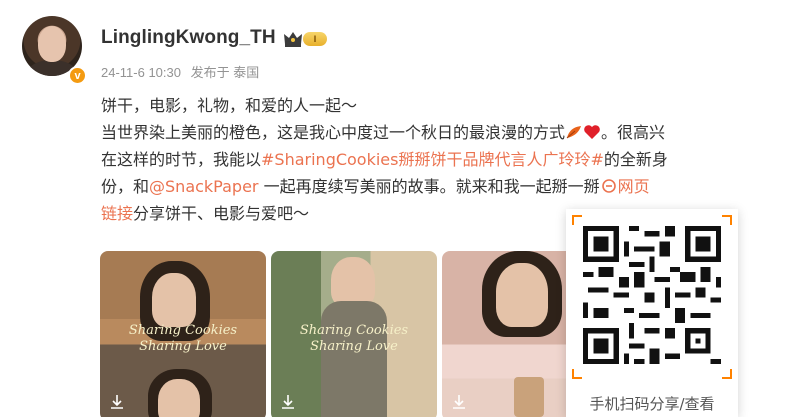  Describe the element at coordinates (432, 159) in the screenshot. I see `hashtag-link: #SharingCookies掰掰饼干品牌代言人广玲玲#` at that location.